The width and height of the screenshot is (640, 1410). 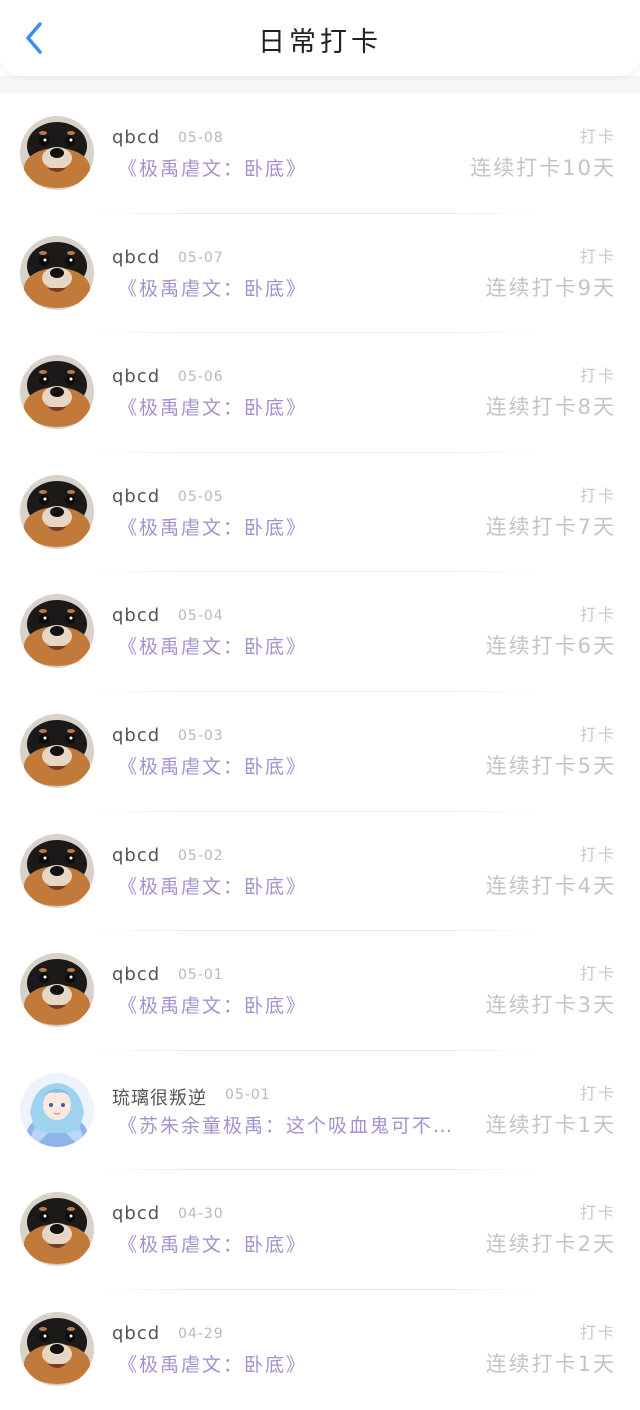 What do you see at coordinates (550, 885) in the screenshot?
I see `streak-text: 连续打卡4天` at bounding box center [550, 885].